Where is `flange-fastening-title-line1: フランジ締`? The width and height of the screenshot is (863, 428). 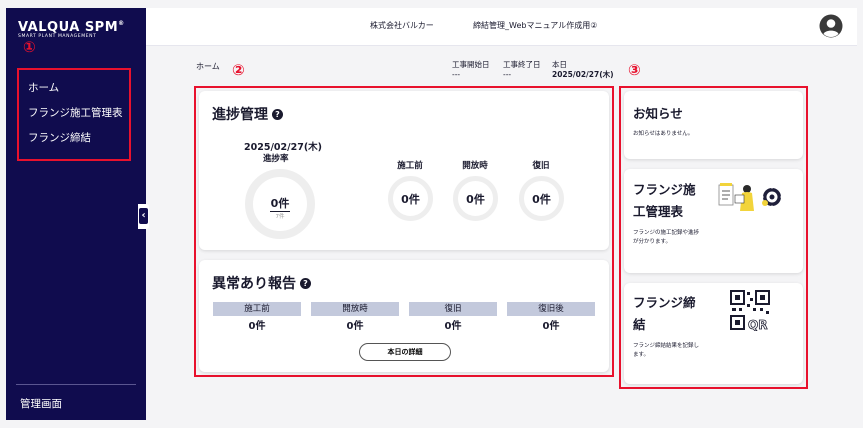 flange-fastening-title-line1: フランジ締 is located at coordinates (664, 302).